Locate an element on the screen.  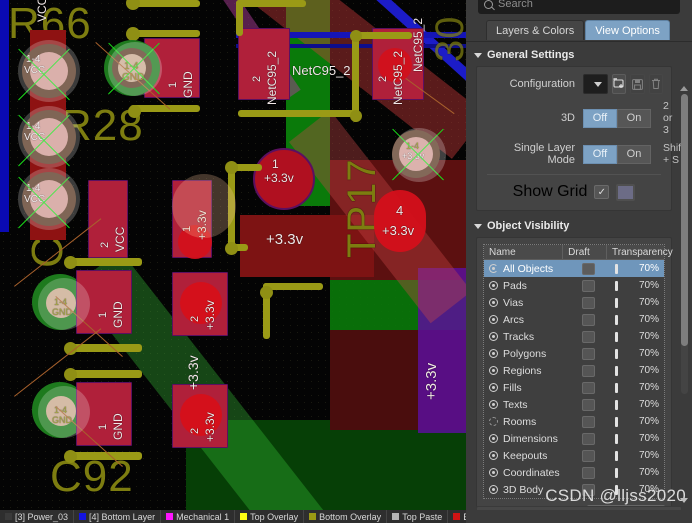
row-name-cell: Dimensions is located at coordinates (525, 439).